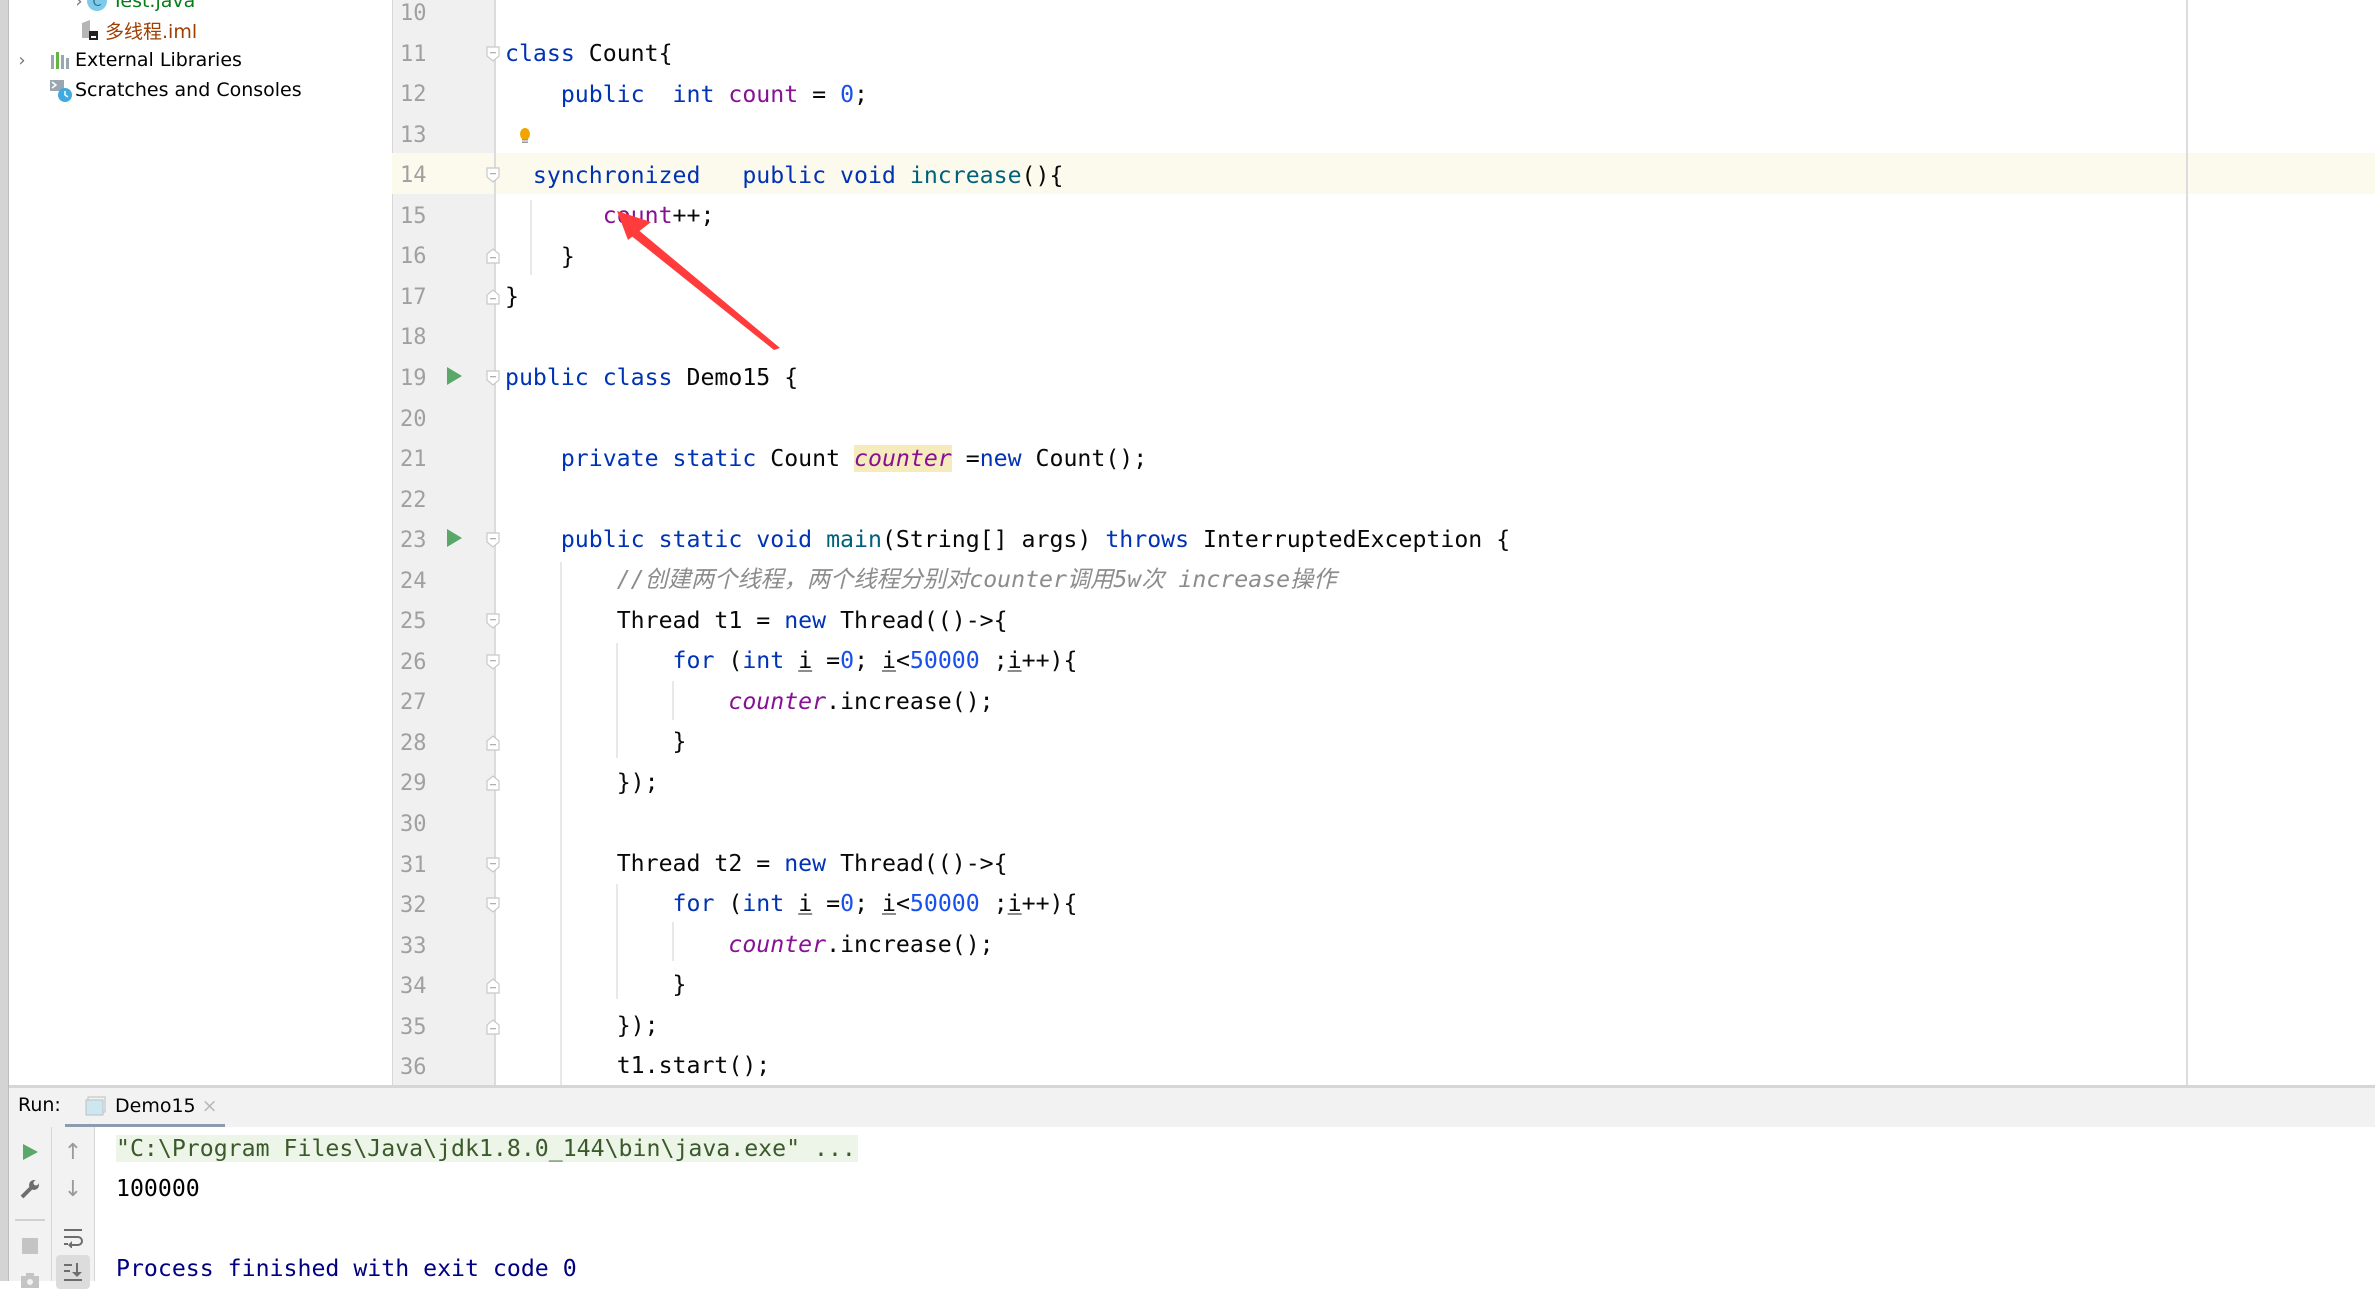  I want to click on tree-item-external-libraries: › External Libraries, so click(128, 60).